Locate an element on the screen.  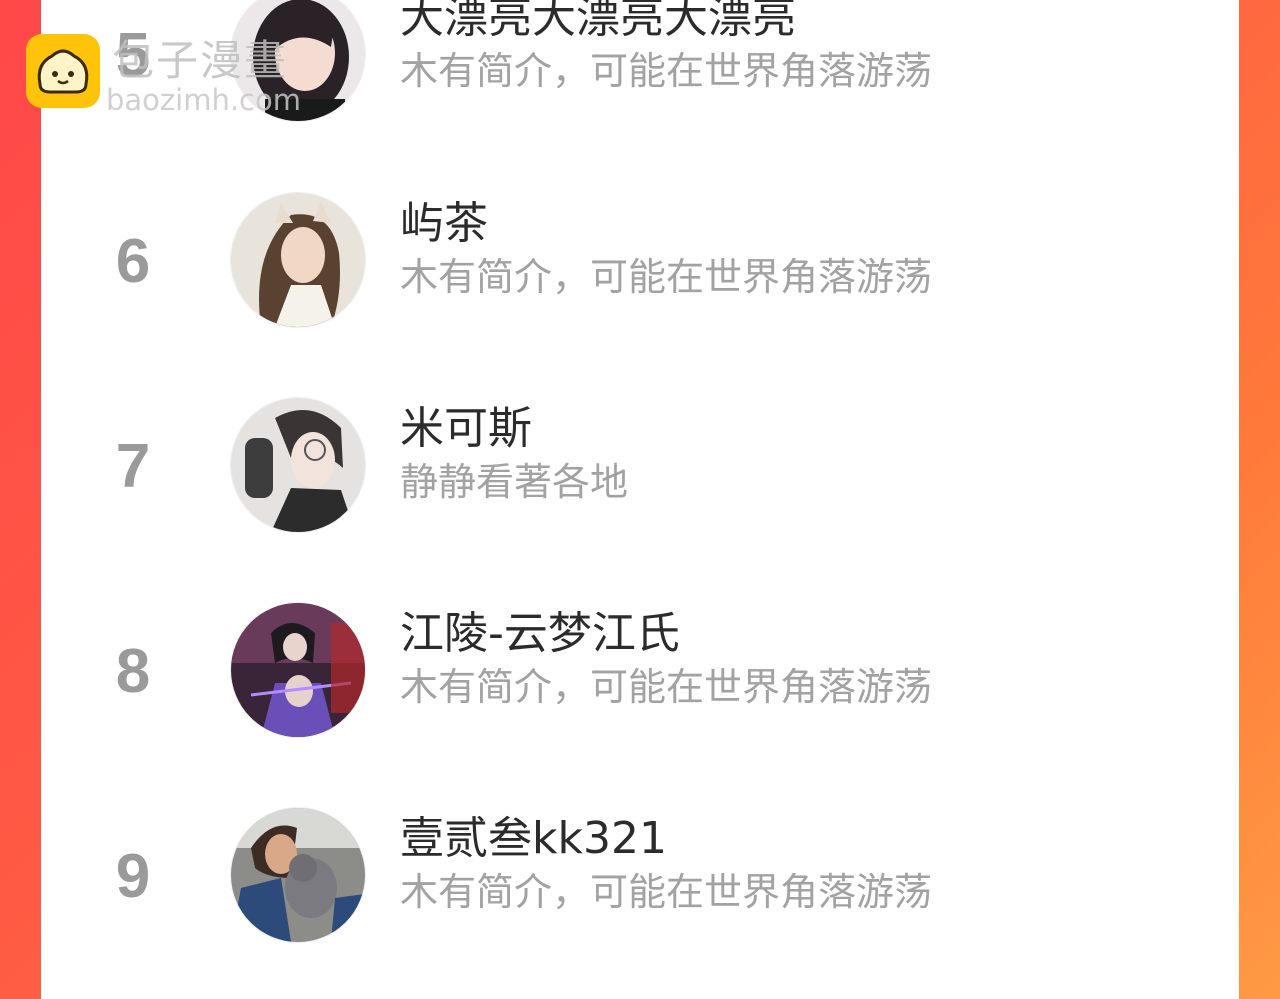
list-item: 8 江陵-云梦江氏 木有简介，可能在世界角落游荡 is located at coordinates (640, 677).